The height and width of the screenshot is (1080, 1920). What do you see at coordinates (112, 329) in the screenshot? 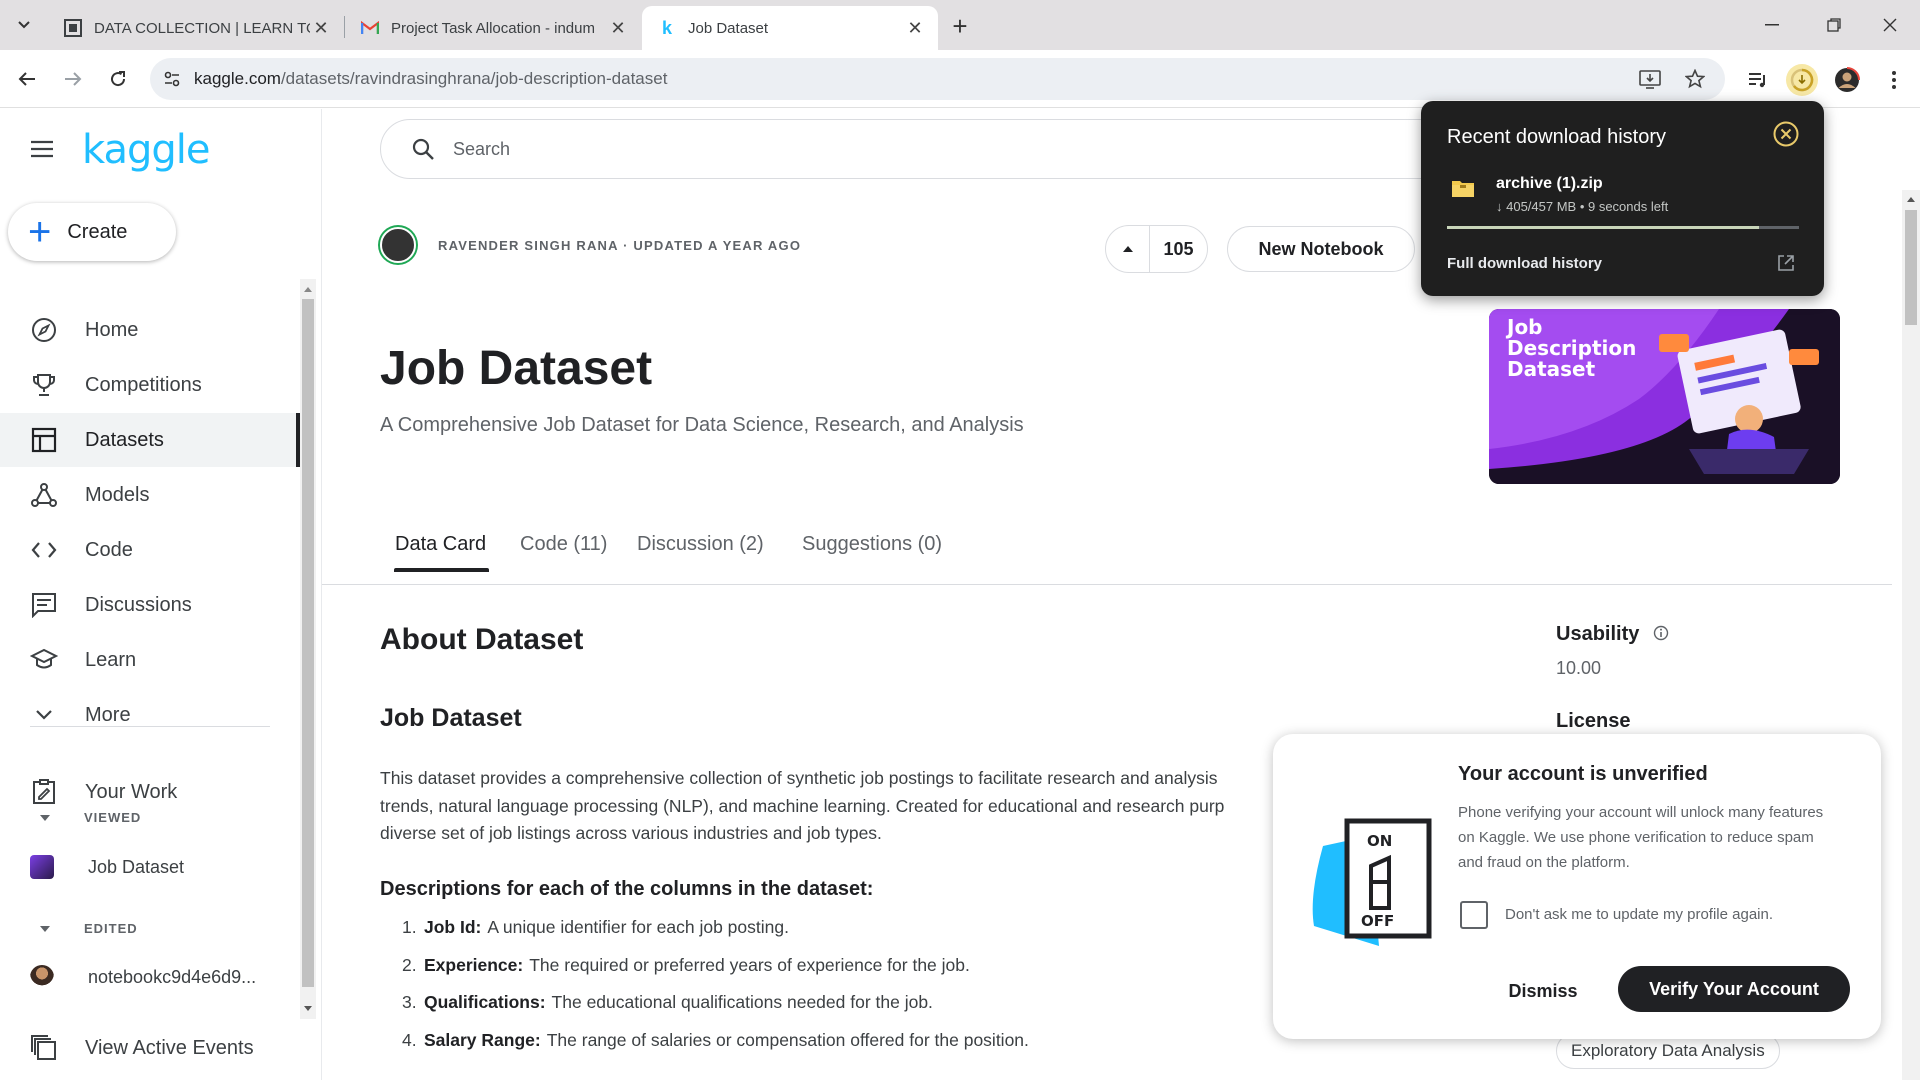
I see `sidebar-item-label: Home` at bounding box center [112, 329].